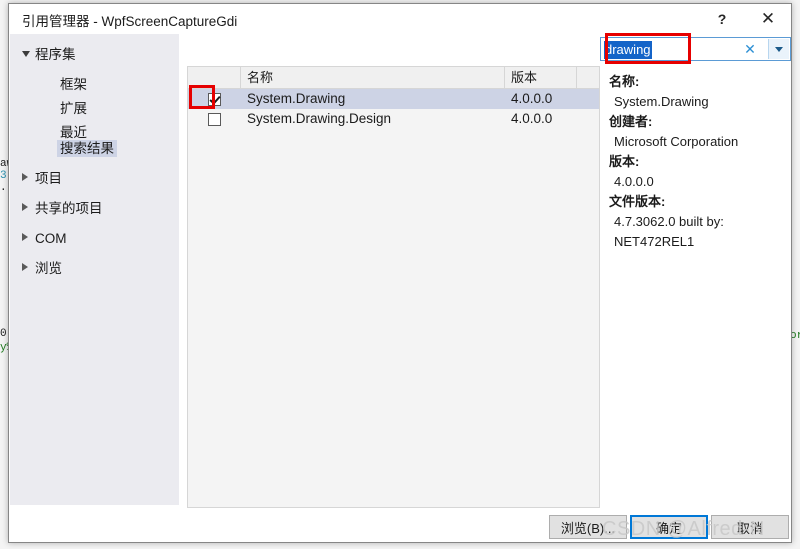 This screenshot has width=800, height=549. Describe the element at coordinates (55, 54) in the screenshot. I see `sidebar-group-label: 程序集` at that location.